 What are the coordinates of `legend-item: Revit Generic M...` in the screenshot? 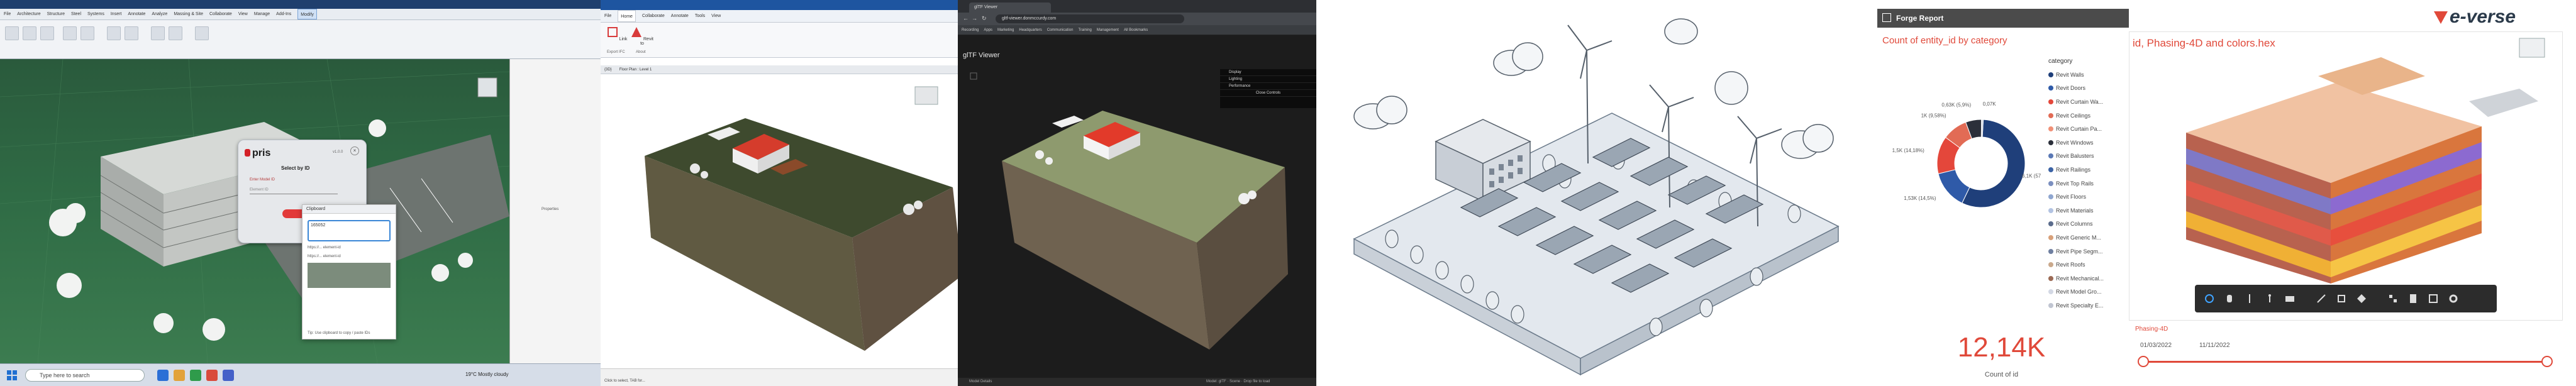 It's located at (2076, 238).